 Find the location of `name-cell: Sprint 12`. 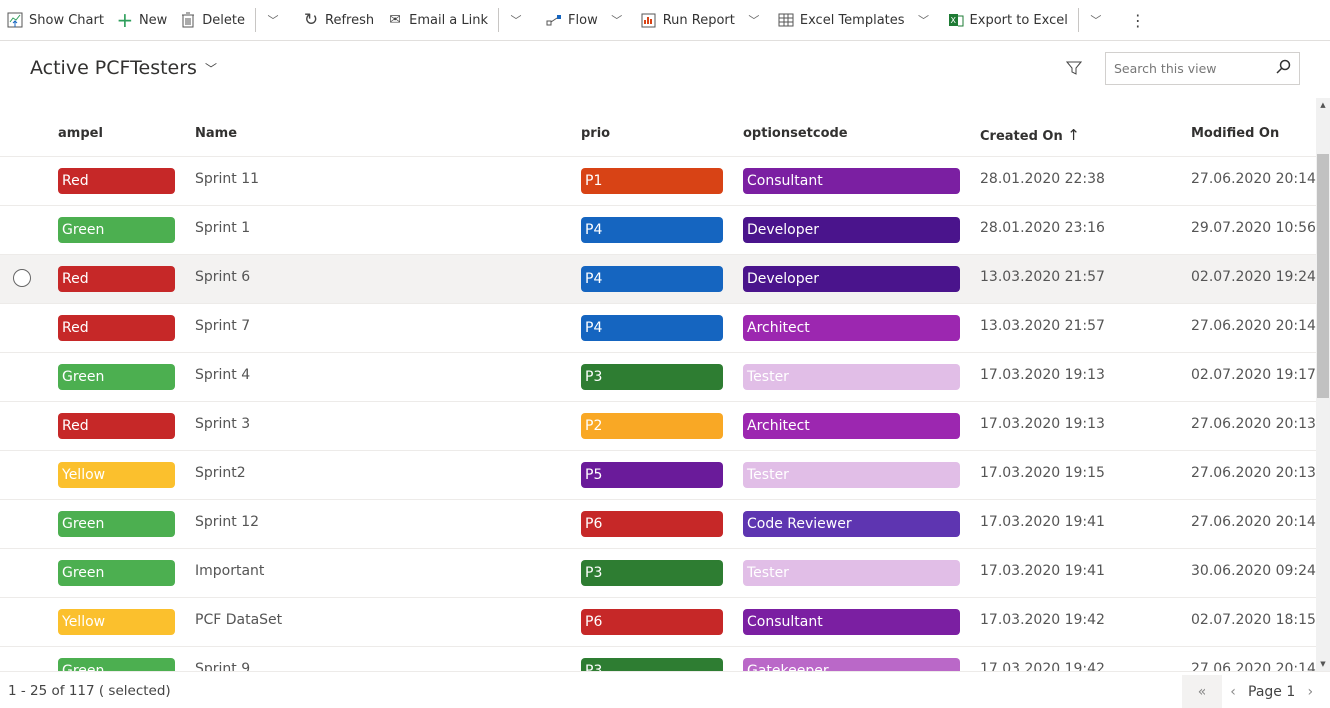

name-cell: Sprint 12 is located at coordinates (227, 522).